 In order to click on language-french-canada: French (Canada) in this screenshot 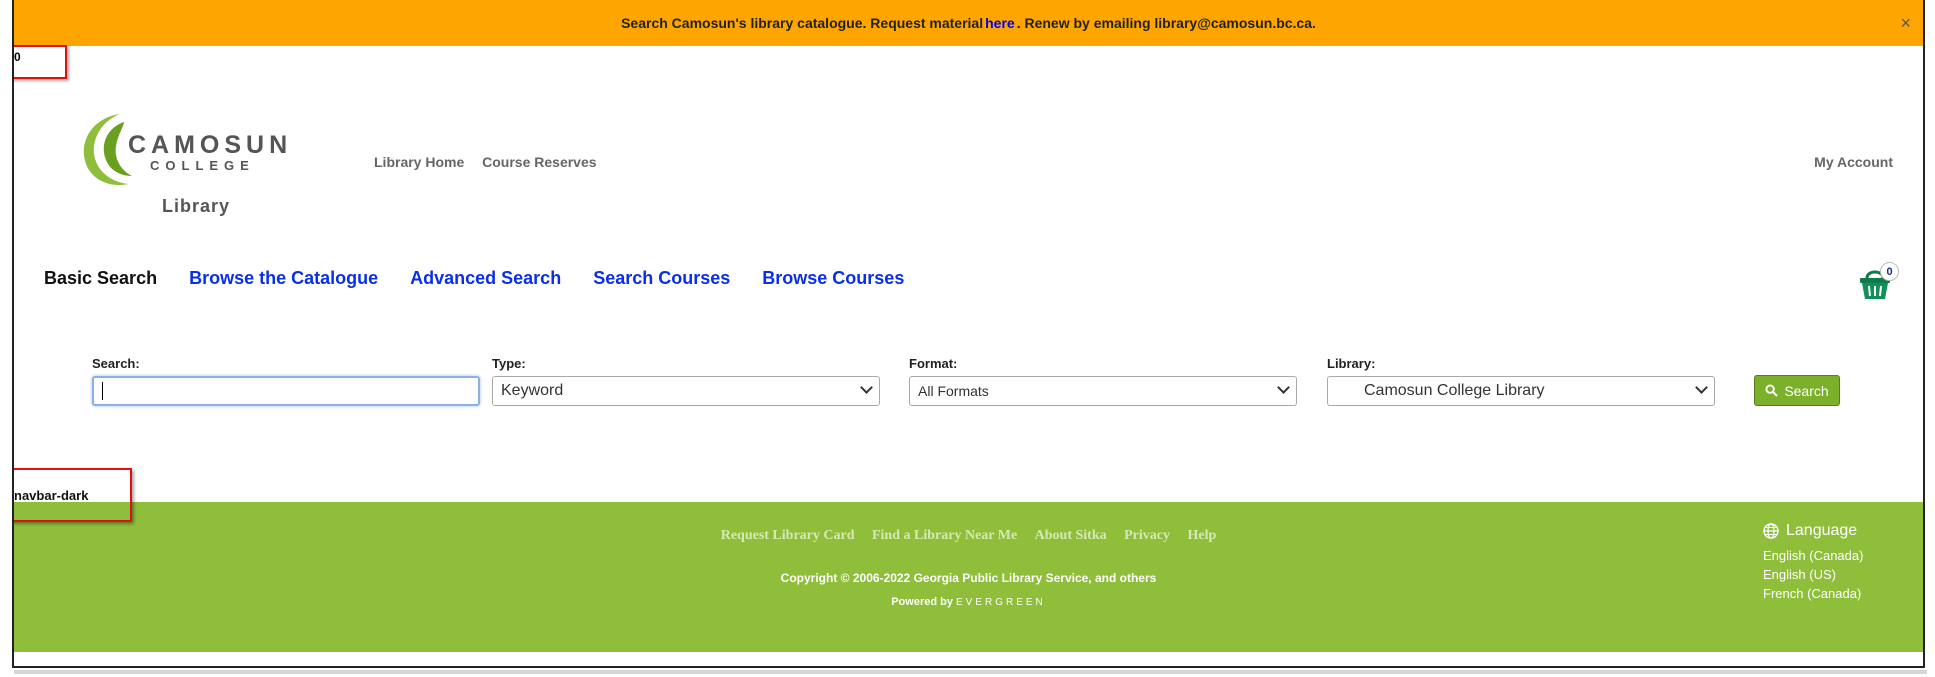, I will do `click(1838, 593)`.